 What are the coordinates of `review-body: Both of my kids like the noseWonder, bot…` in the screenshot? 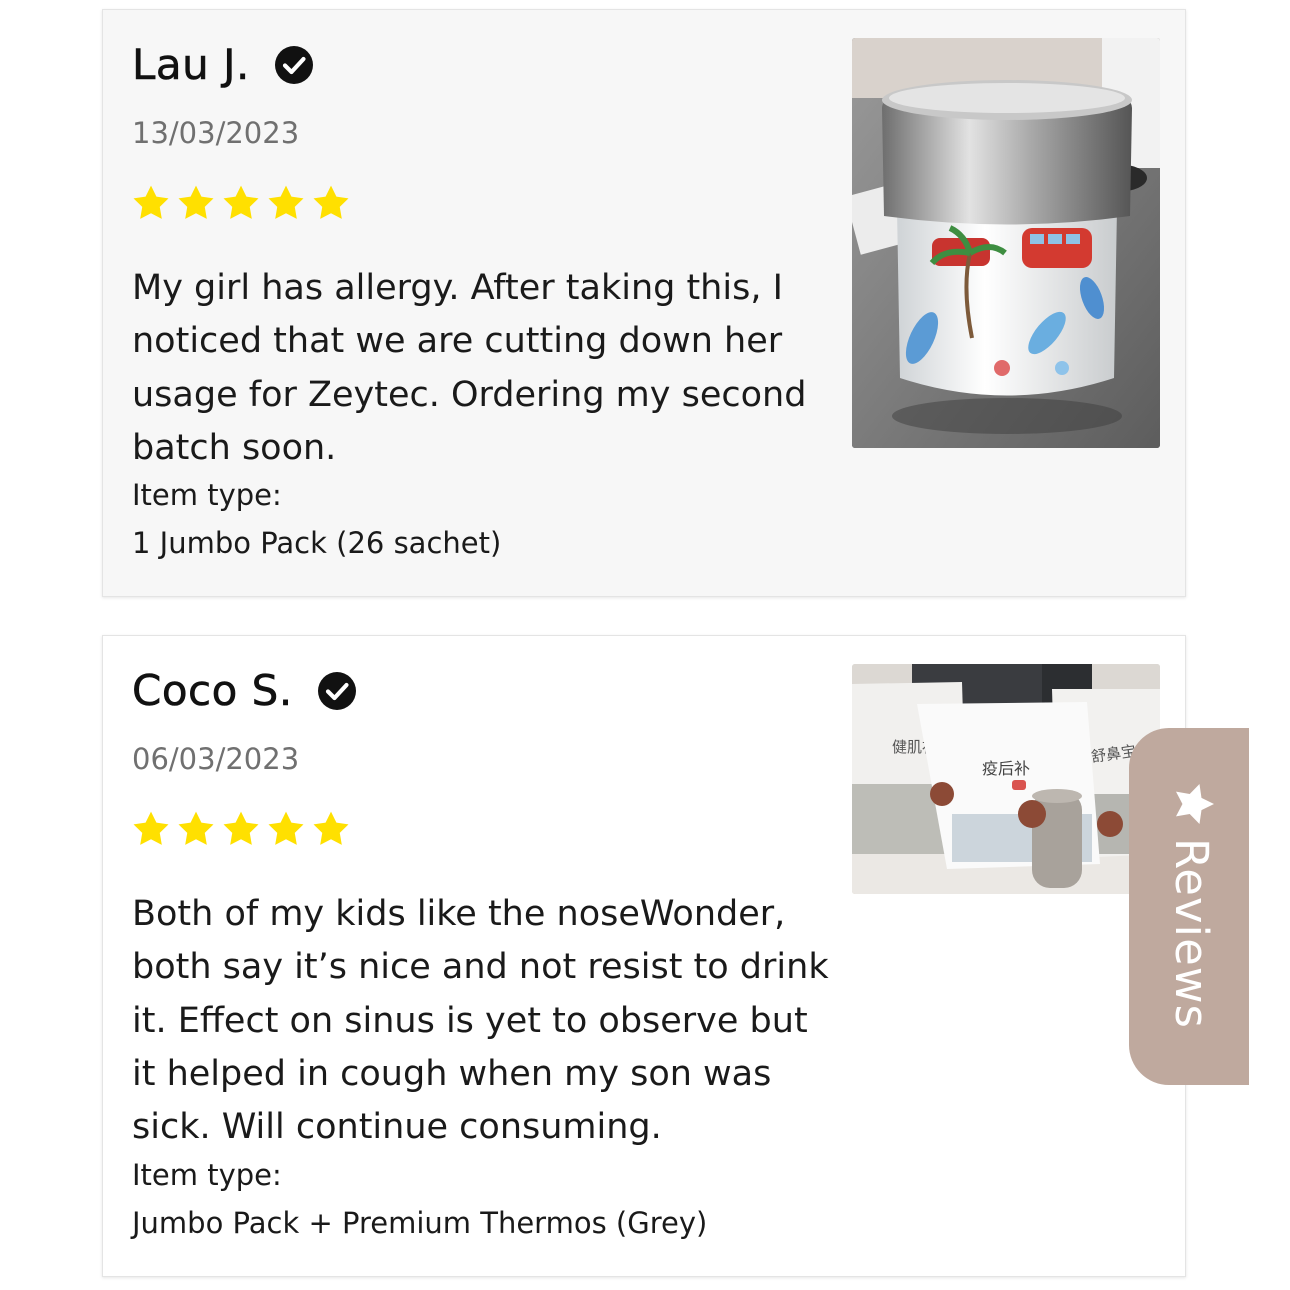 It's located at (480, 1021).